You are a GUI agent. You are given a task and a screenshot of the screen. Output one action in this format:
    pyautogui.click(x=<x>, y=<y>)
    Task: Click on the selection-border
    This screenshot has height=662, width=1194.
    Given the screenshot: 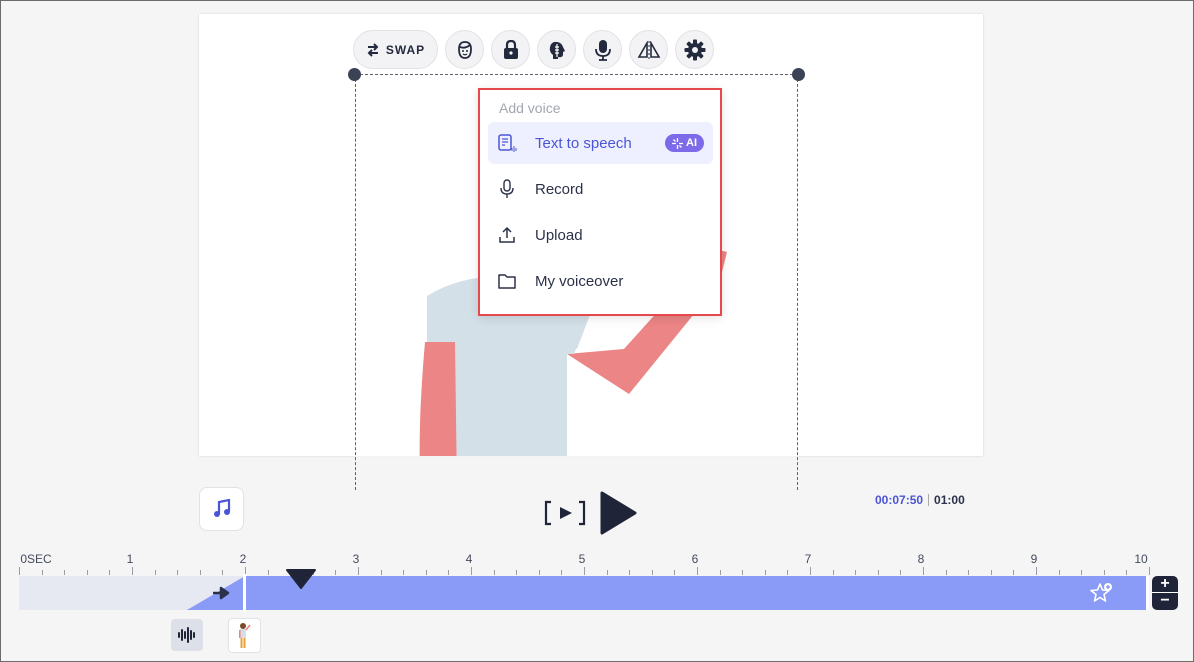 What is the action you would take?
    pyautogui.click(x=576, y=74)
    